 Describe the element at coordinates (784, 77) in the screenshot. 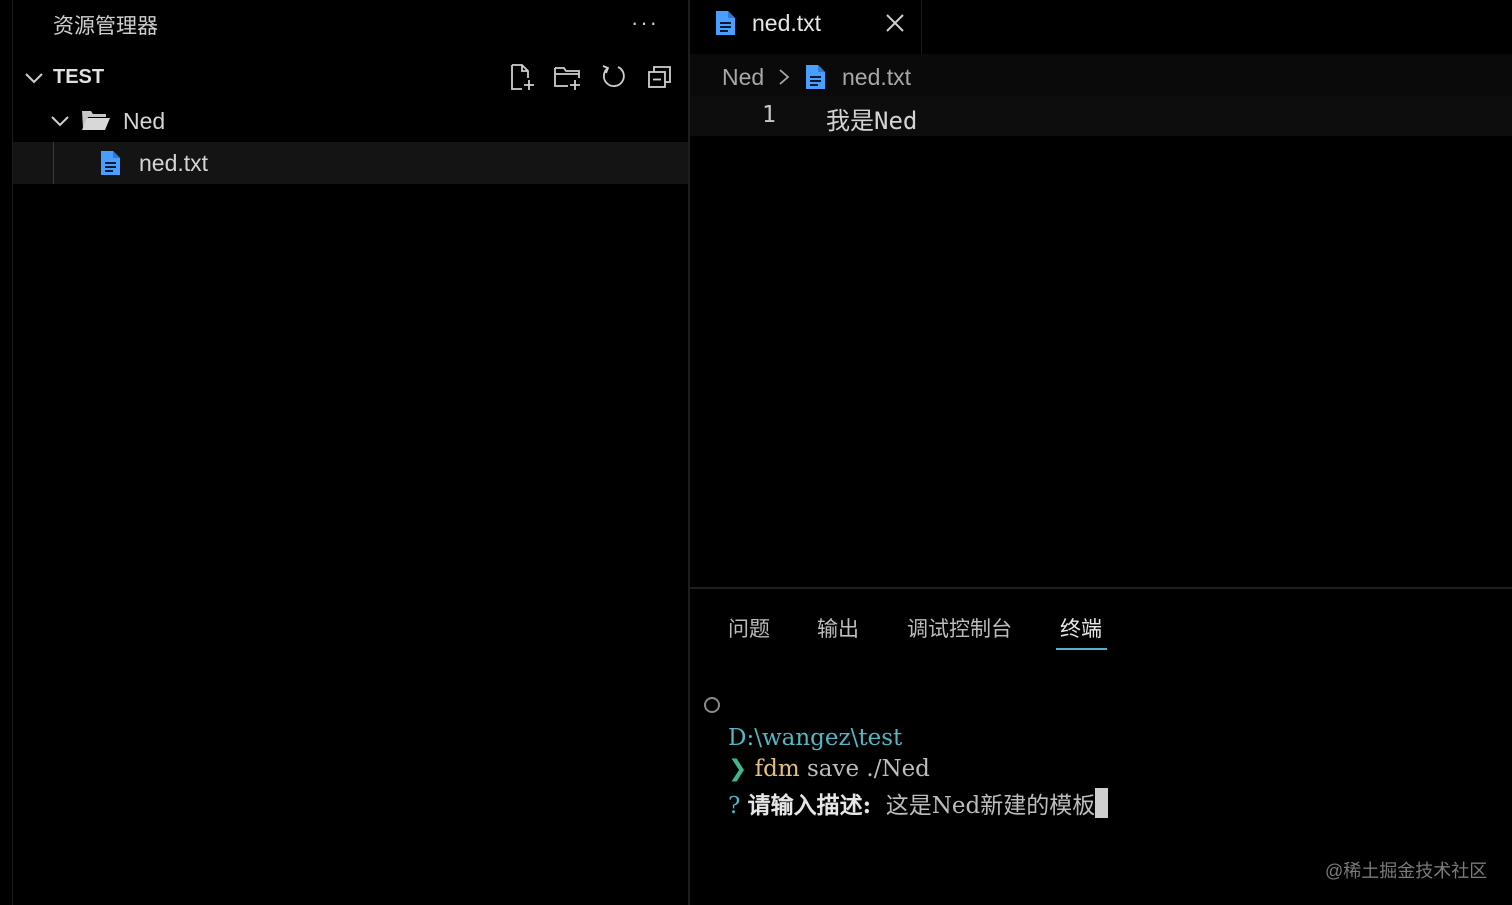

I see `chevron-right-icon` at that location.